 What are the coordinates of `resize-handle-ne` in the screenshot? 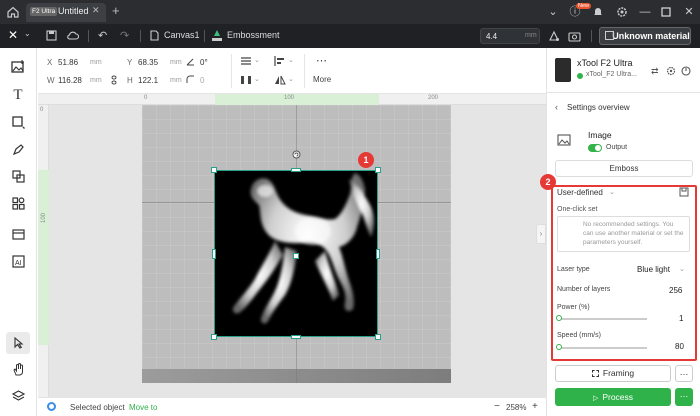 It's located at (378, 170).